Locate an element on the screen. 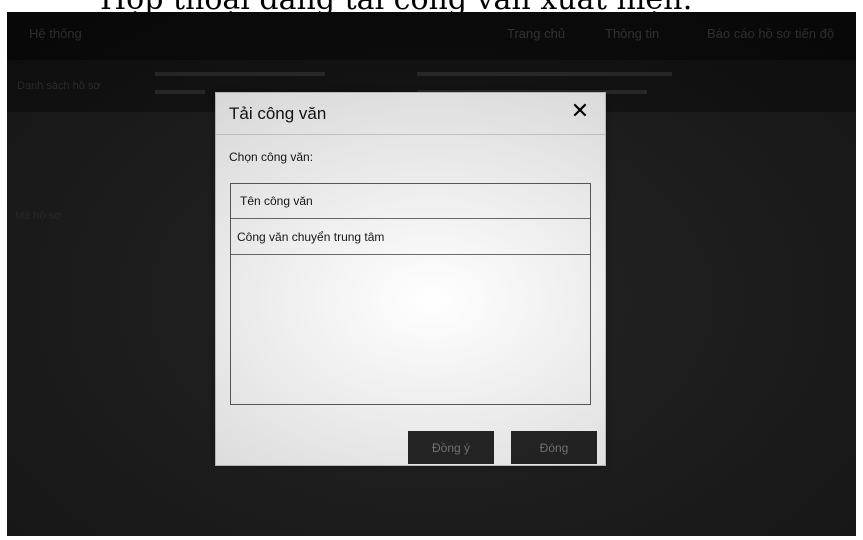  list-item: Công văn chuyển trung tâm is located at coordinates (410, 237).